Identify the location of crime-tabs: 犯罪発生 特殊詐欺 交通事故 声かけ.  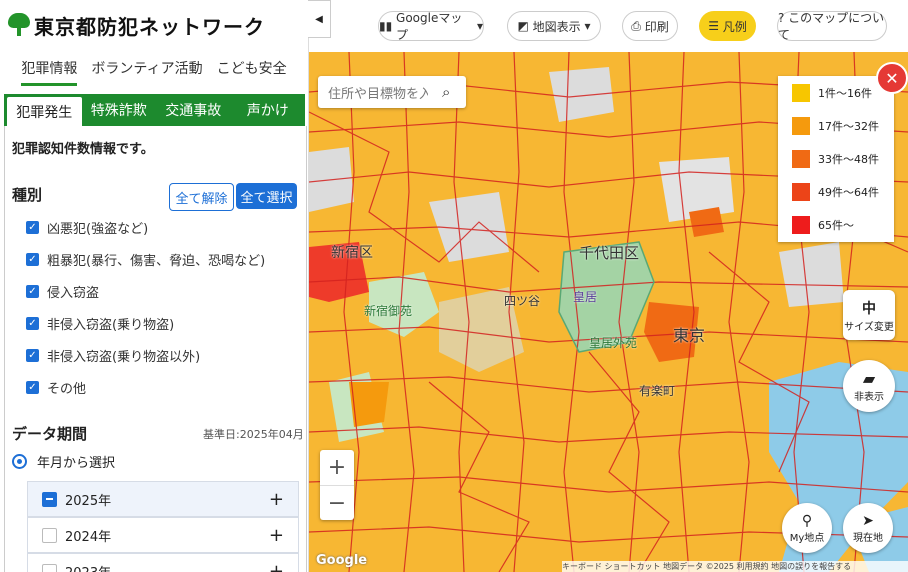
(154, 110).